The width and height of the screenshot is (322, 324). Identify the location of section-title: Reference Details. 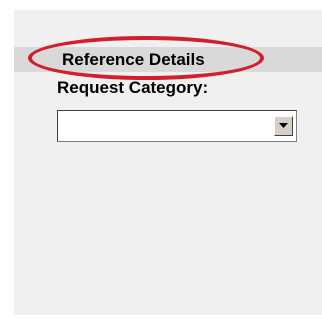
(133, 59).